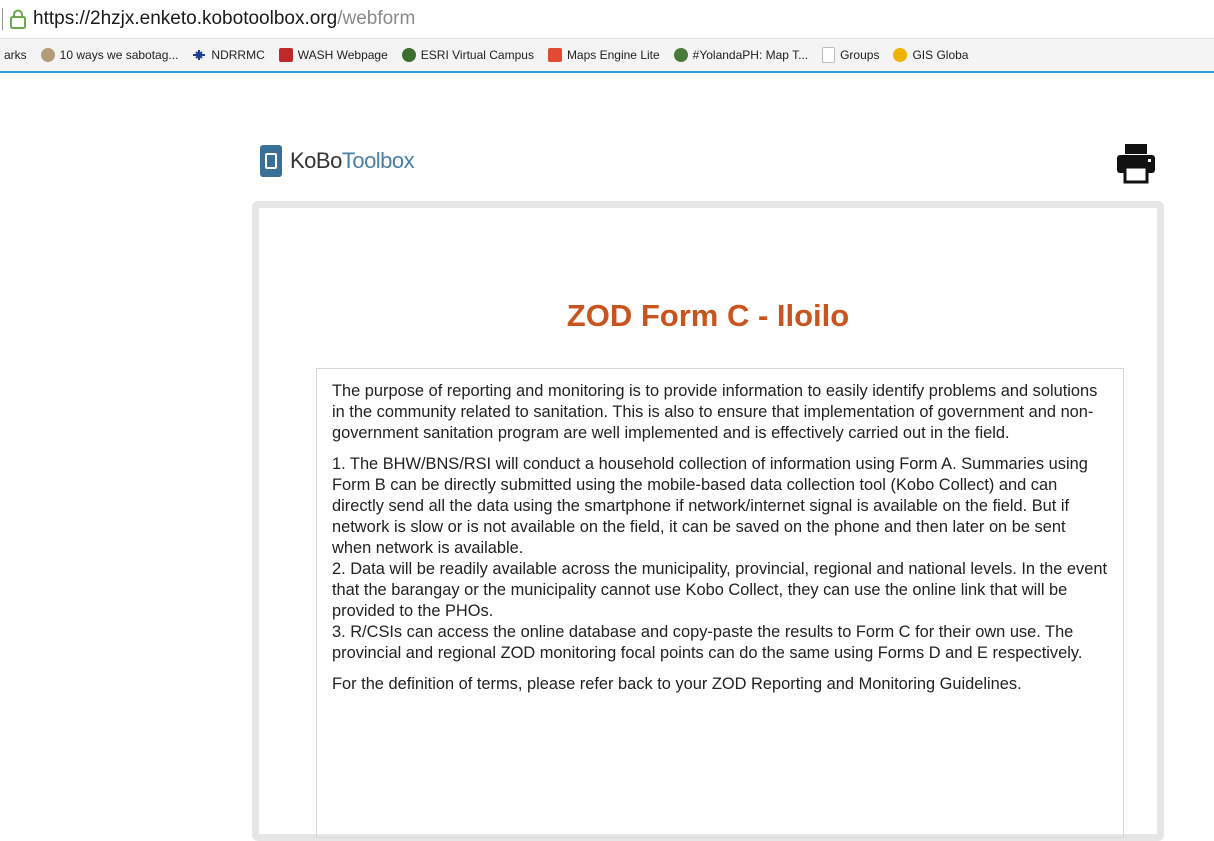 The image size is (1214, 841). Describe the element at coordinates (940, 55) in the screenshot. I see `bookmark-label: GIS Globa` at that location.